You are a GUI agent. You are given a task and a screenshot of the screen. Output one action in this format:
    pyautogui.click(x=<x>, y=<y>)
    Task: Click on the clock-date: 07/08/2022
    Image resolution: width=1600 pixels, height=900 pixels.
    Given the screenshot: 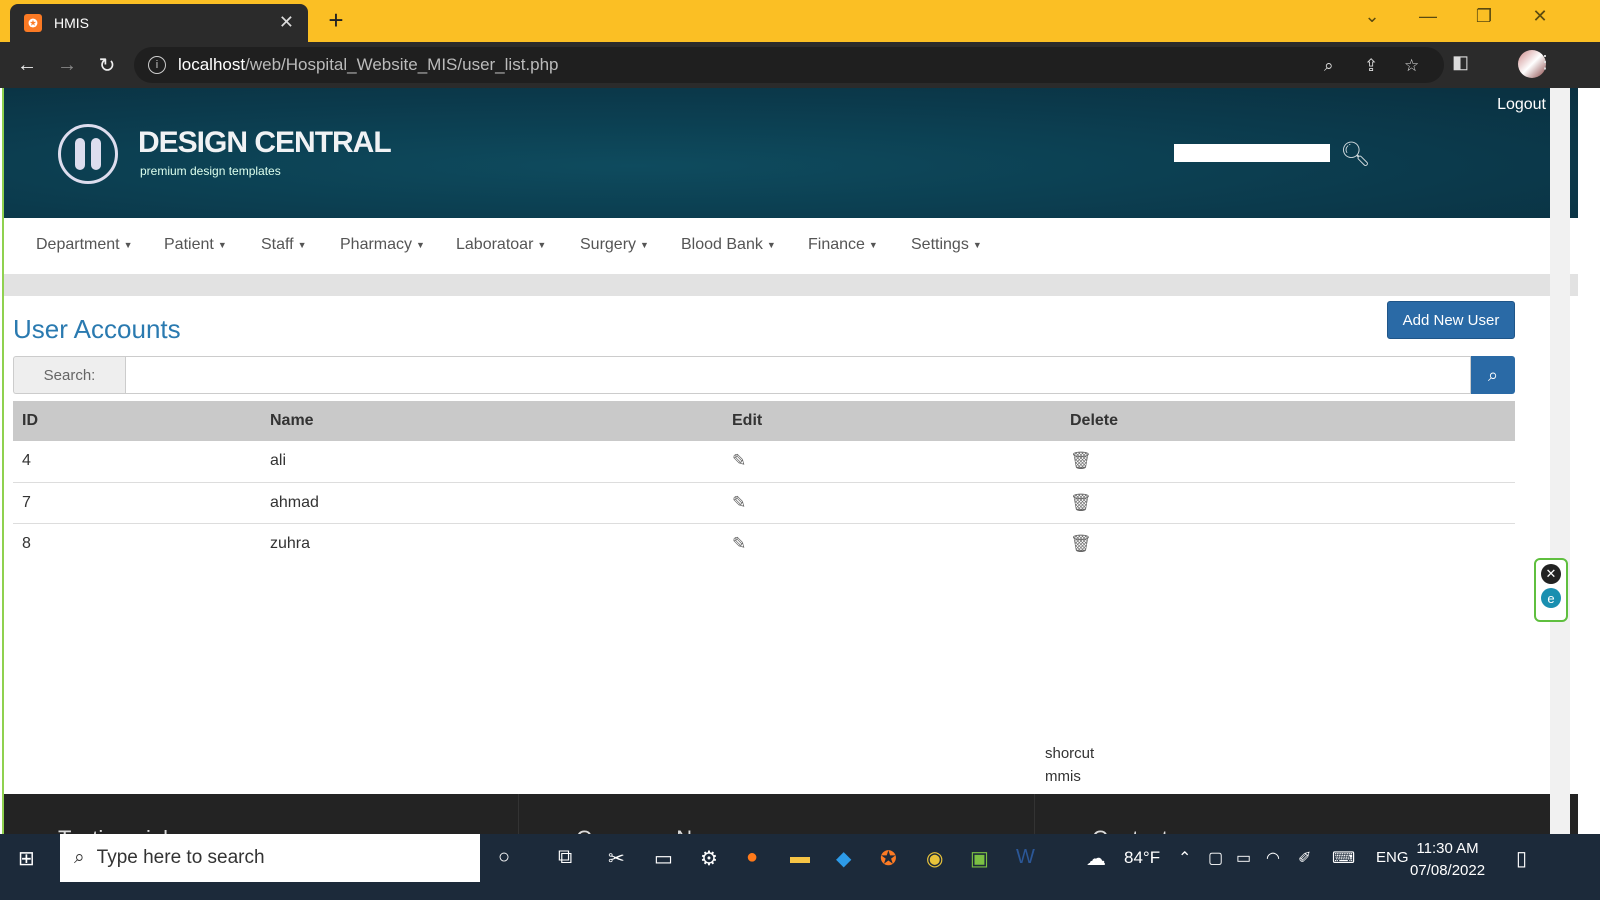 What is the action you would take?
    pyautogui.click(x=1448, y=870)
    